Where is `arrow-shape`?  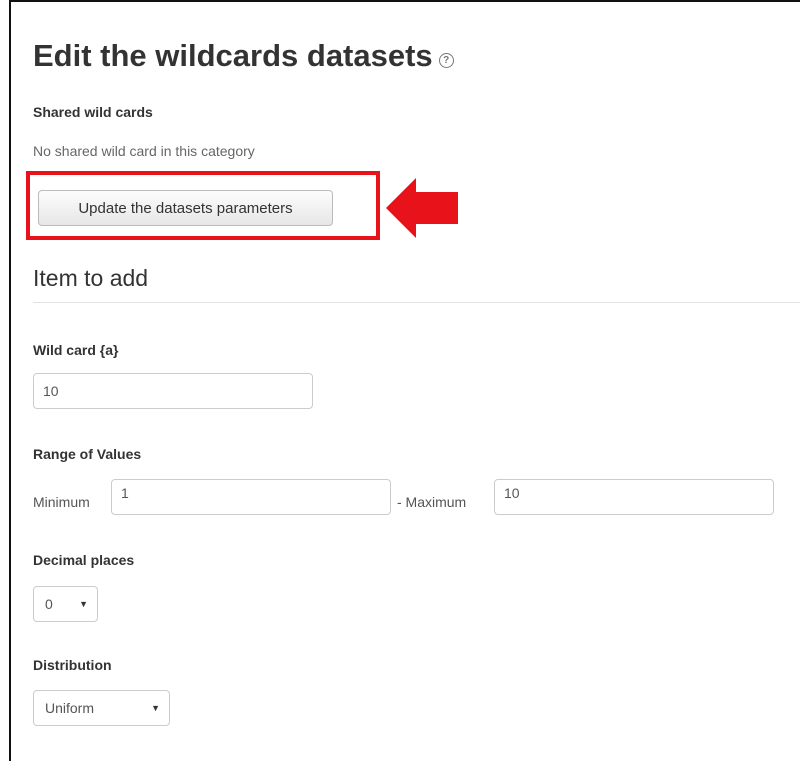
arrow-shape is located at coordinates (422, 208).